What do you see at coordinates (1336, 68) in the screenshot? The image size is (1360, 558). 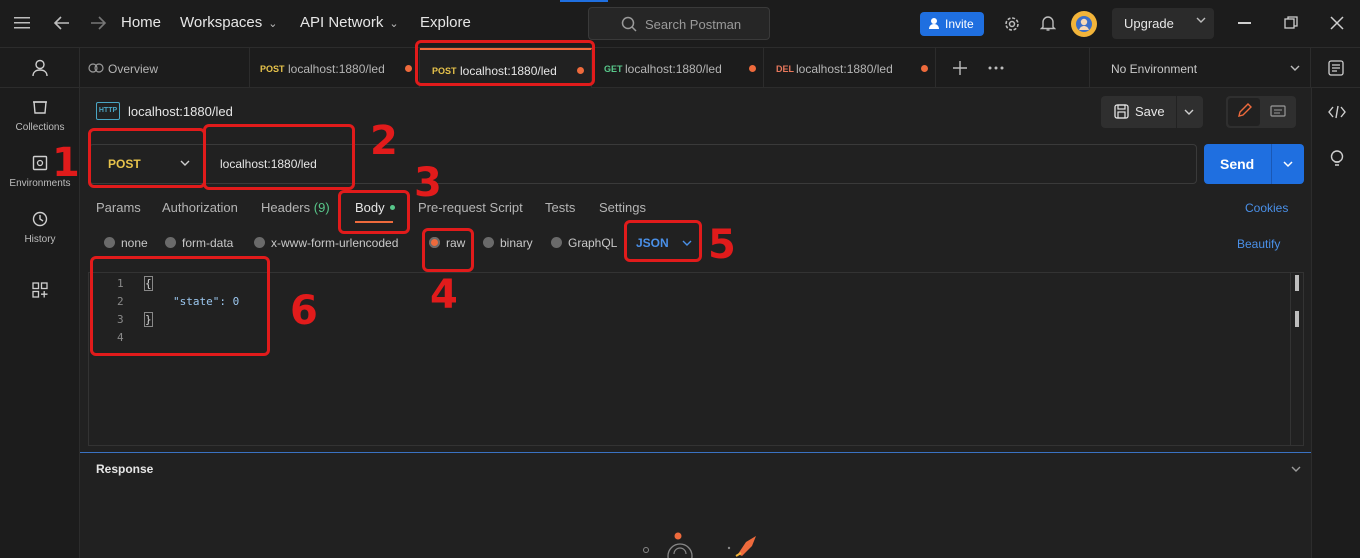 I see `environment-quick-look-icon` at bounding box center [1336, 68].